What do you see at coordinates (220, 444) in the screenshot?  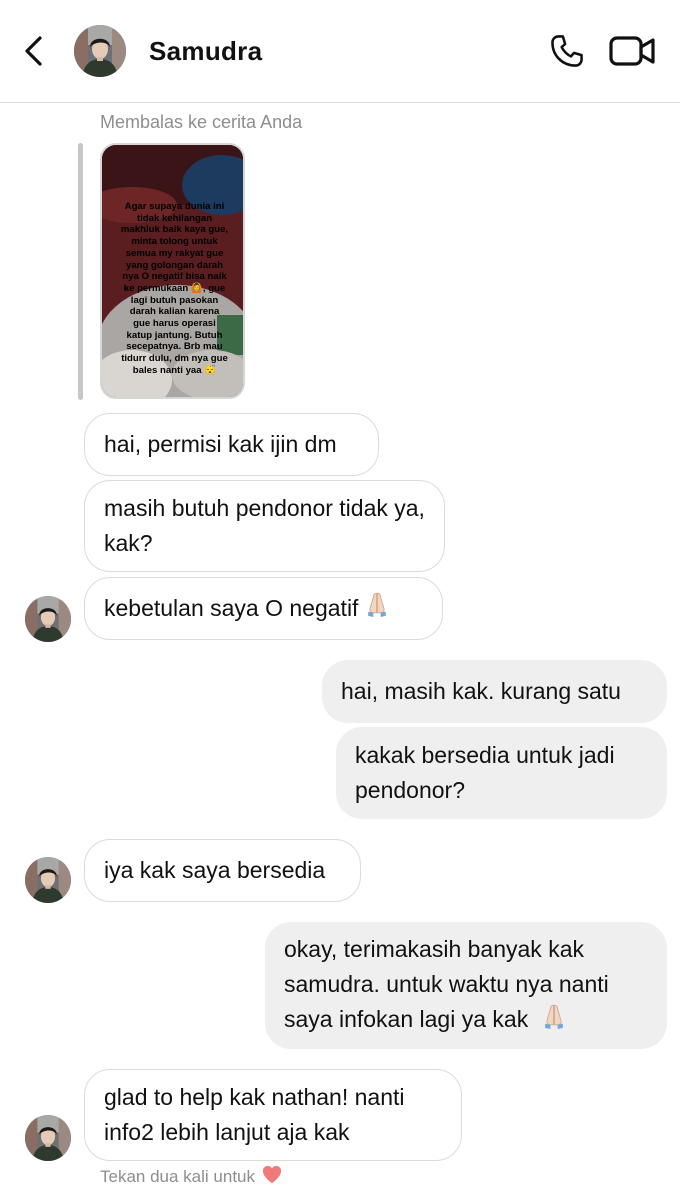 I see `message-text: hai, permisi kak ijin dm` at bounding box center [220, 444].